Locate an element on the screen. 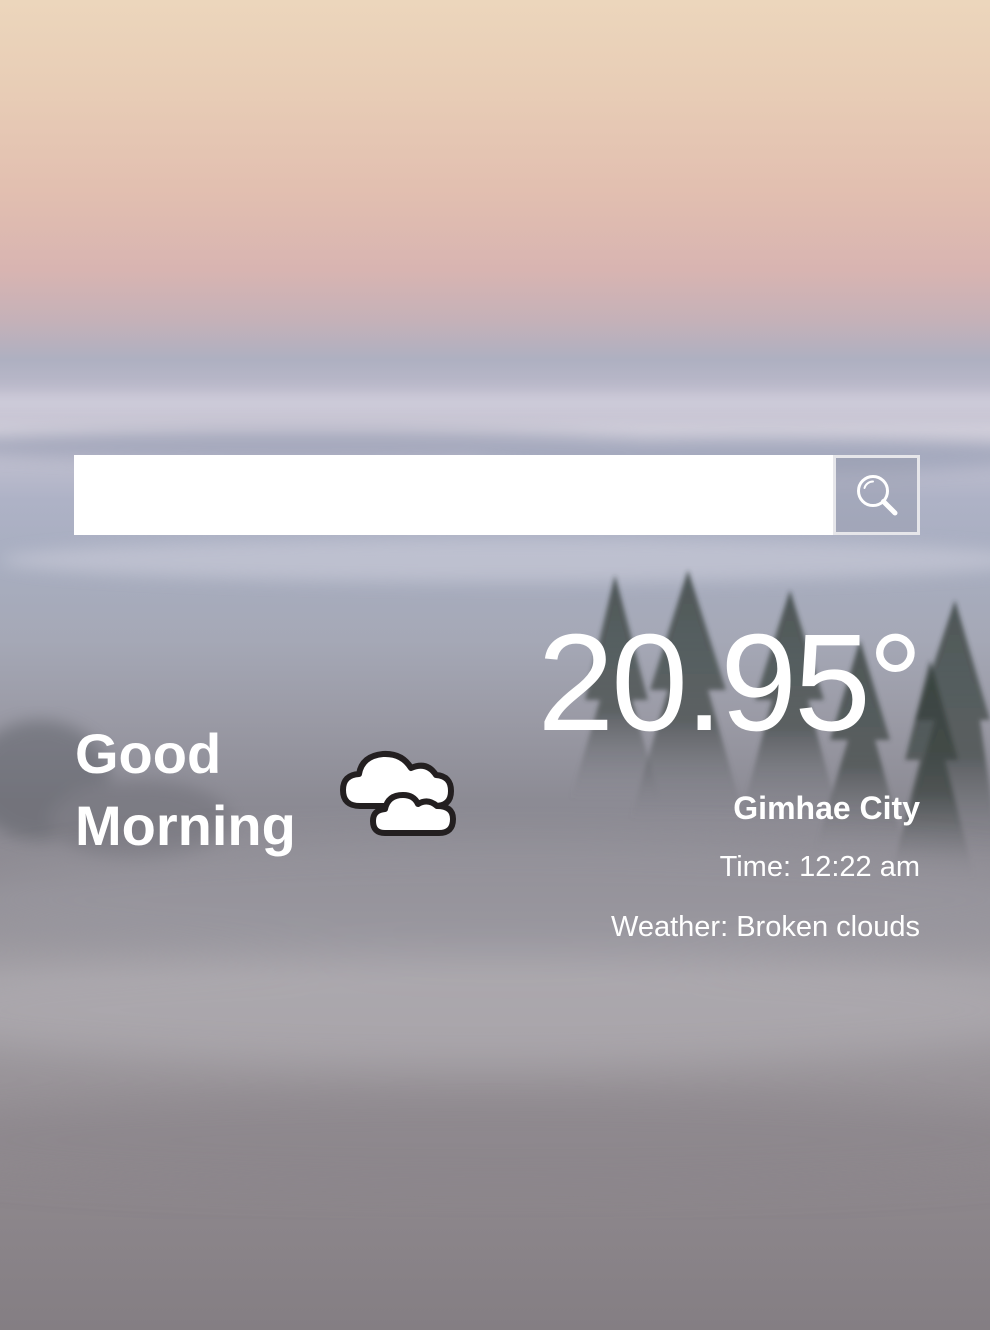  search-icon is located at coordinates (876, 495).